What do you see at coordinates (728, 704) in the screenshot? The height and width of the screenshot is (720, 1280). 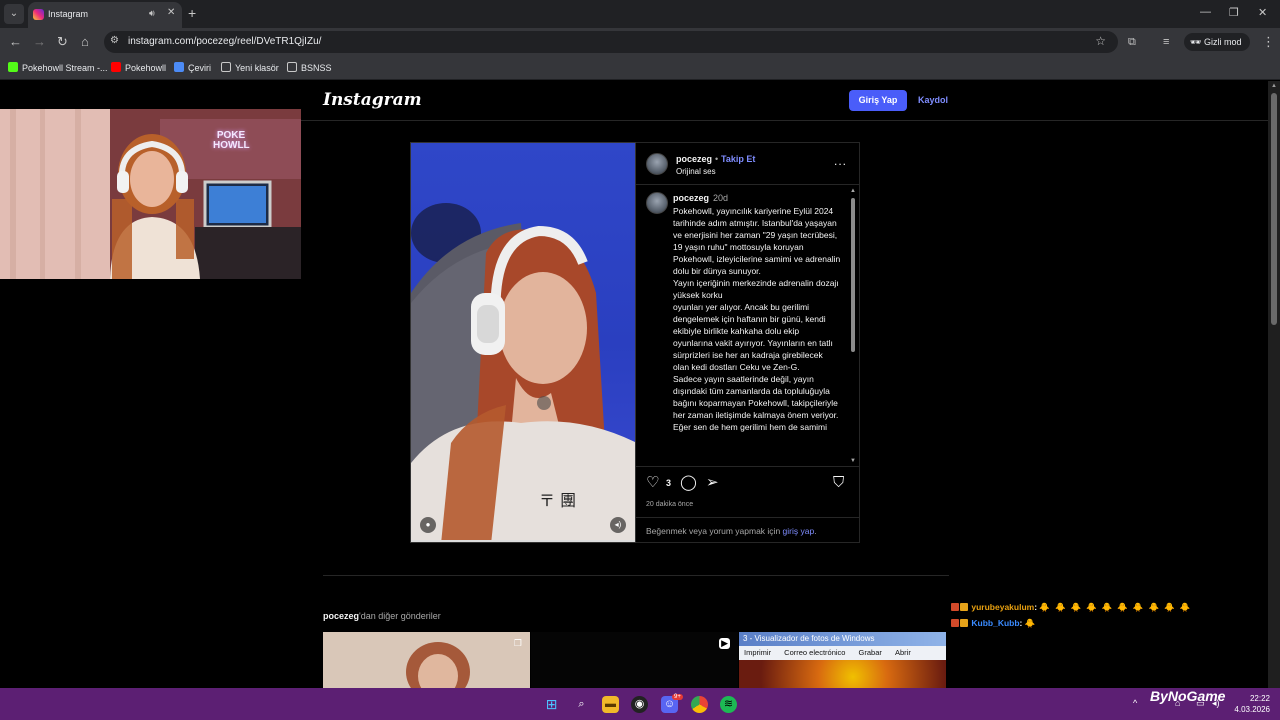 I see `spotify-icon: ≋` at bounding box center [728, 704].